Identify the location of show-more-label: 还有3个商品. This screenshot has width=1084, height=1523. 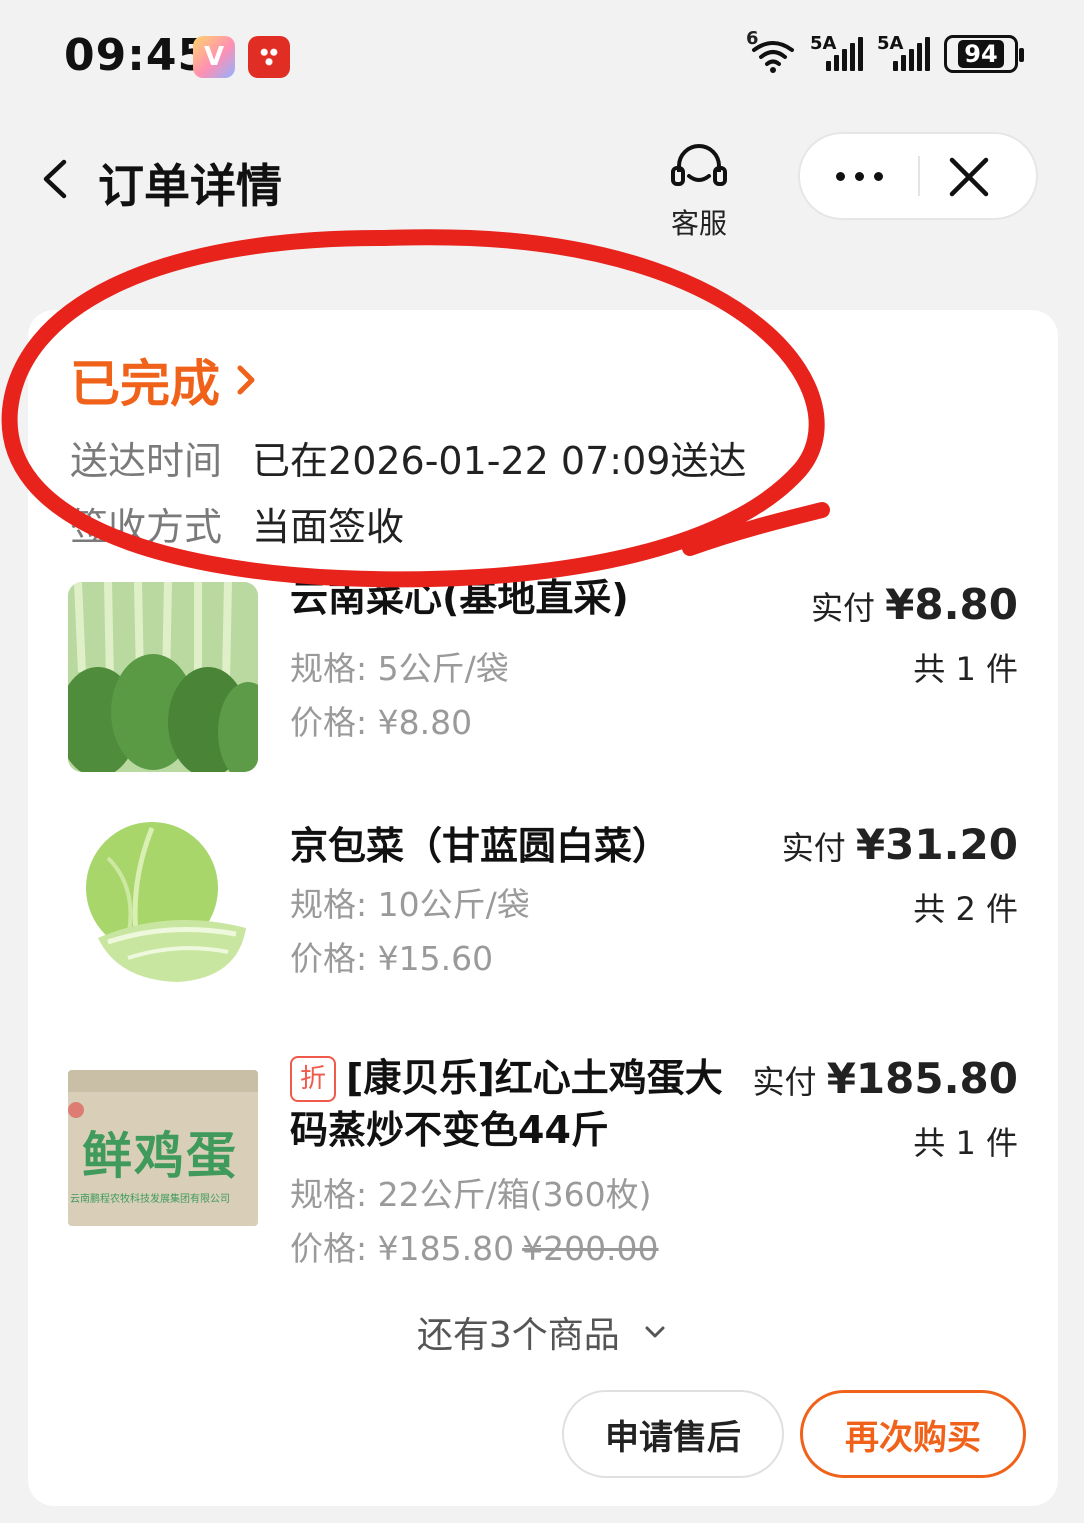
(518, 1335).